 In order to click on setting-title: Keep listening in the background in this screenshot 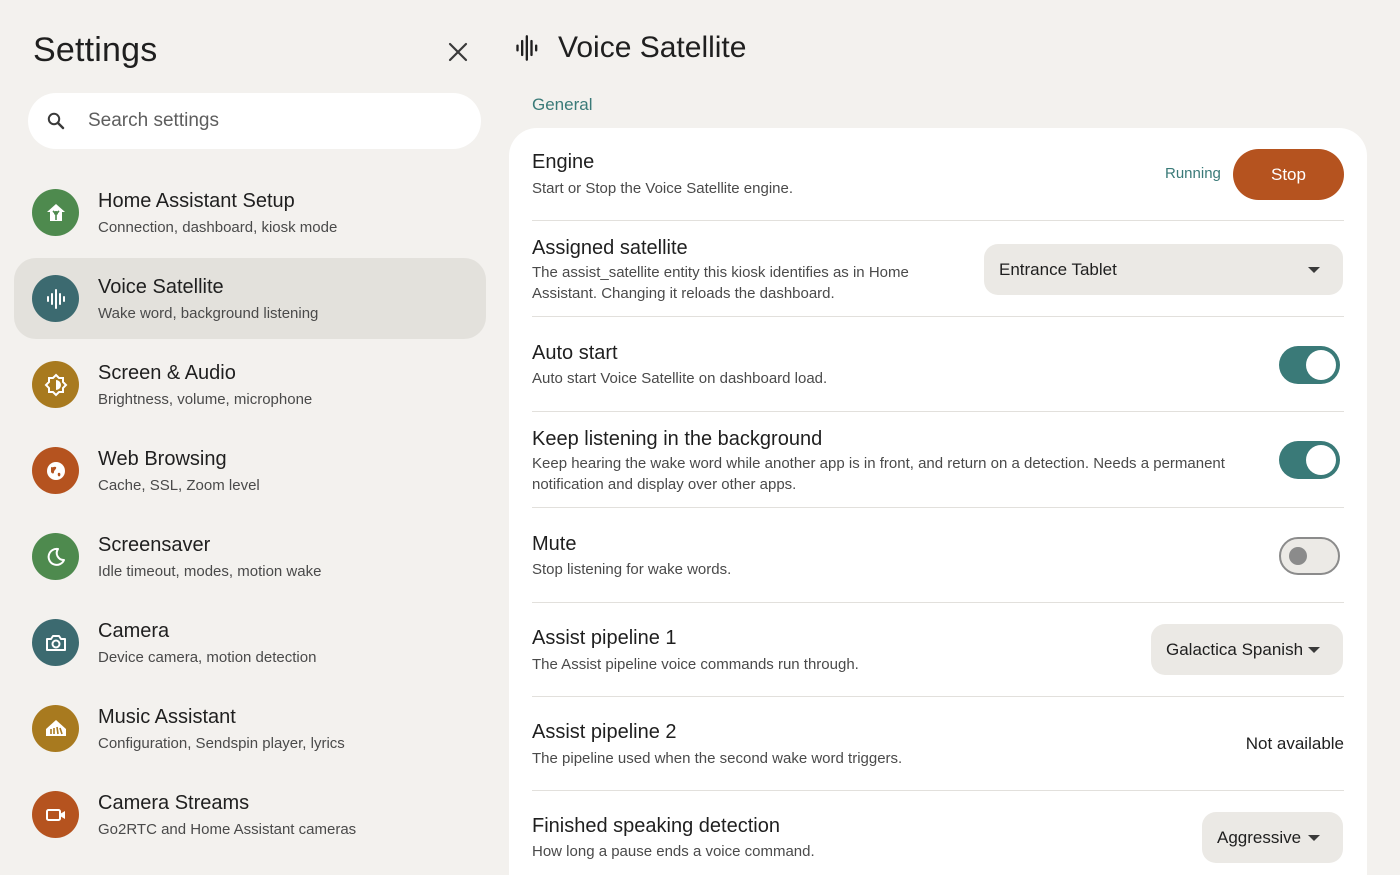, I will do `click(677, 439)`.